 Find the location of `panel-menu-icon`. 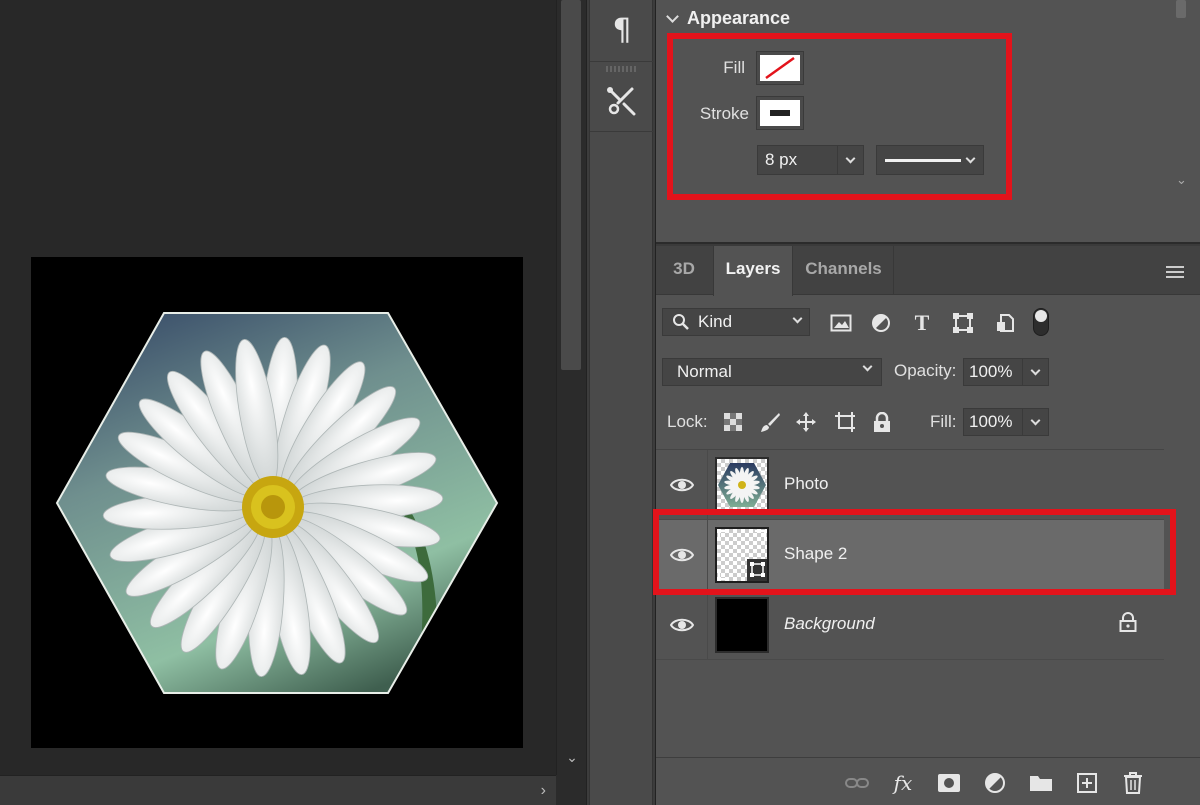

panel-menu-icon is located at coordinates (1175, 272).